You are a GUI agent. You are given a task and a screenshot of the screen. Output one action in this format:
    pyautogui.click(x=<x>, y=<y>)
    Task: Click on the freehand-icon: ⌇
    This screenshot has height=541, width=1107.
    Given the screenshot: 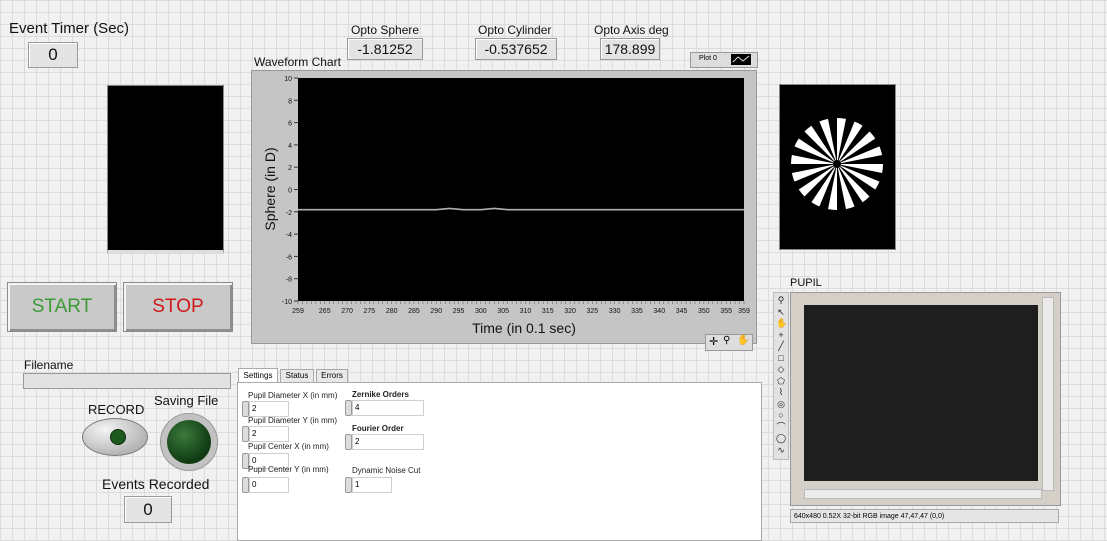 What is the action you would take?
    pyautogui.click(x=781, y=392)
    